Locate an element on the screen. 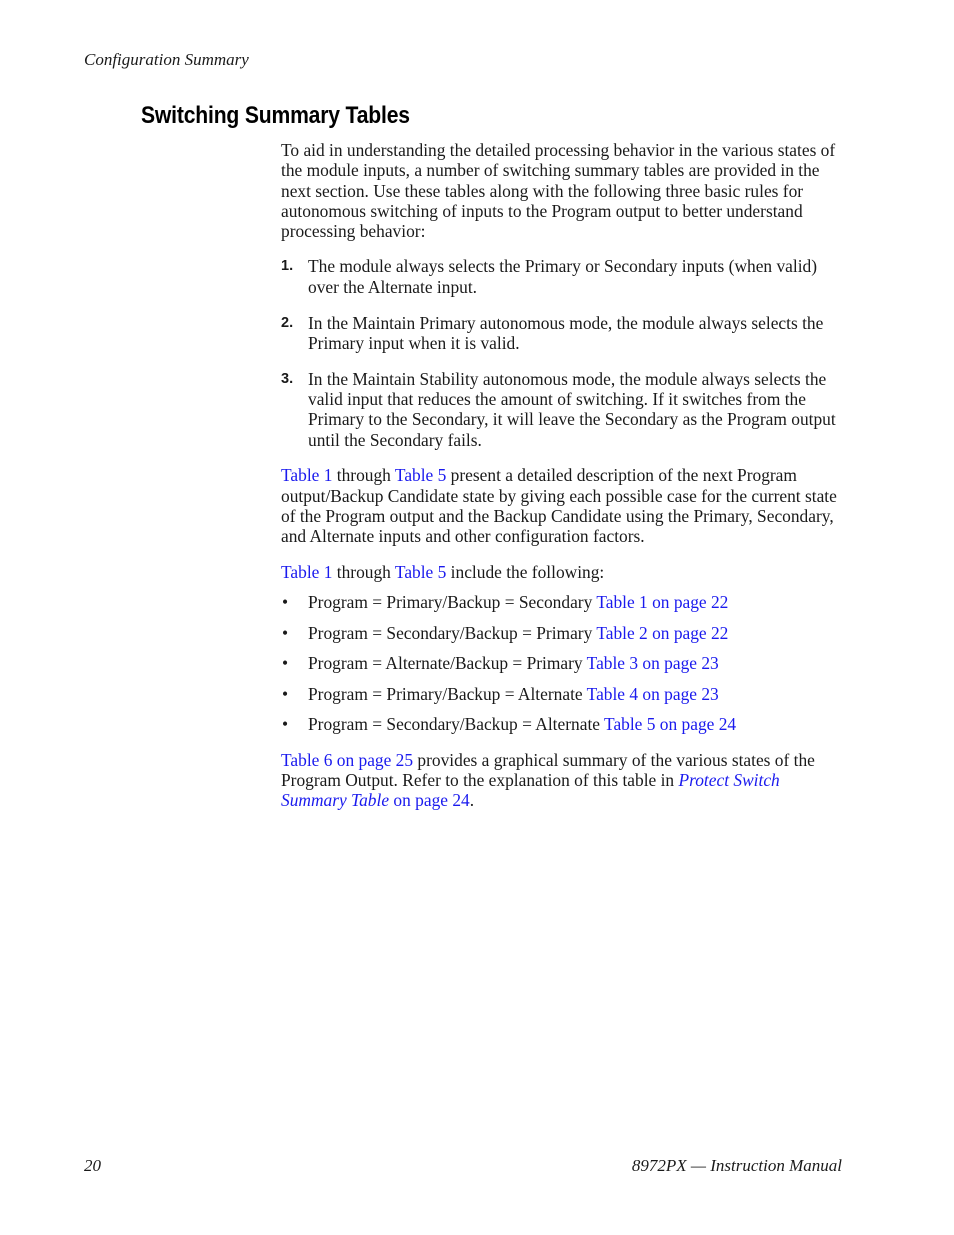  table-reference-link: Table 1 on page 22 is located at coordinates (662, 602).